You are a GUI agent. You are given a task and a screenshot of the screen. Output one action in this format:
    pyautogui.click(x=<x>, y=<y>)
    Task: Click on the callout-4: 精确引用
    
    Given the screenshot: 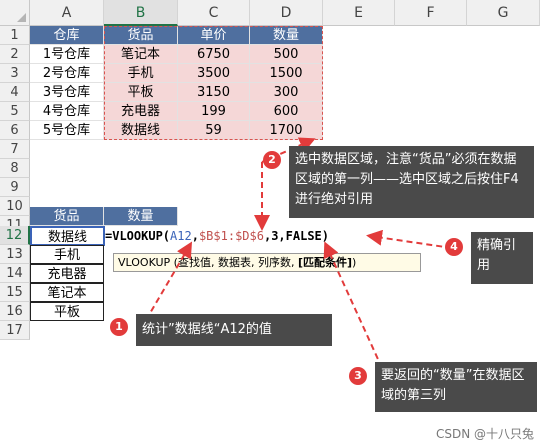 What is the action you would take?
    pyautogui.click(x=502, y=258)
    